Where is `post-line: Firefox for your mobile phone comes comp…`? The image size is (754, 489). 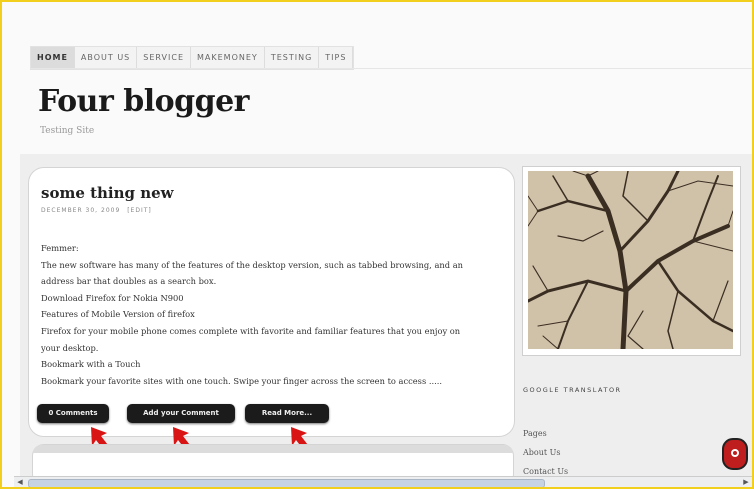
post-line: Firefox for your mobile phone comes comp… is located at coordinates (251, 330).